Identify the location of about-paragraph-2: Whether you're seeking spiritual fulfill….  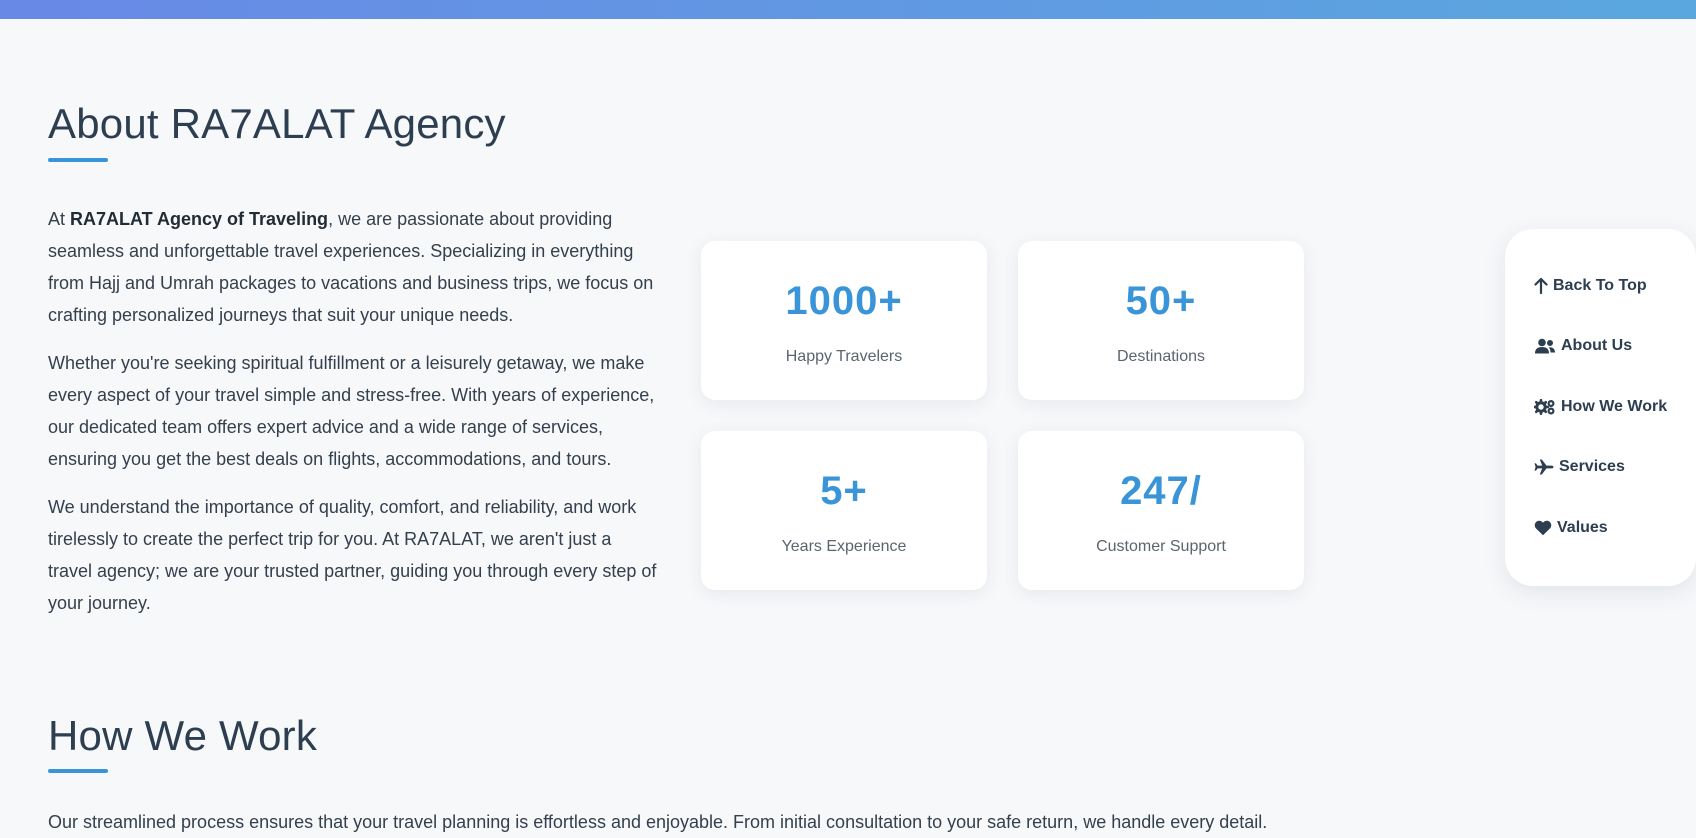
(351, 411).